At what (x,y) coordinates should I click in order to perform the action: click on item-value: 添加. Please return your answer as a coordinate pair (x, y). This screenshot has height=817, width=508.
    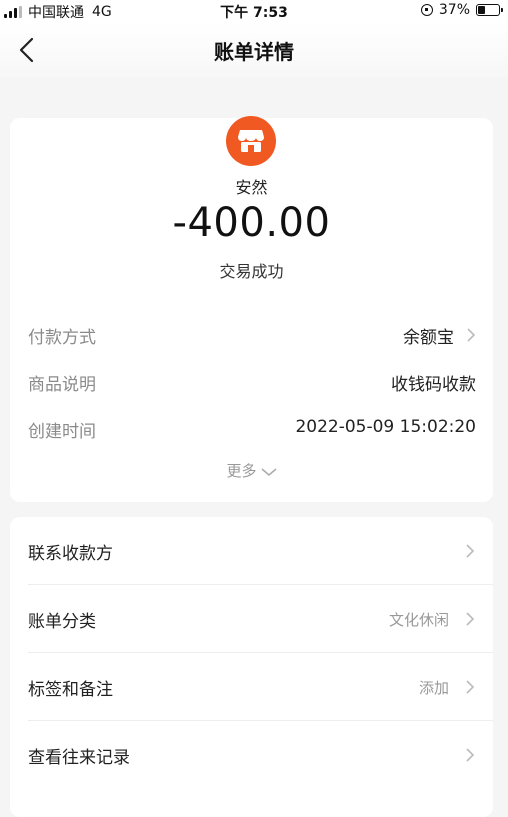
    Looking at the image, I should click on (433, 688).